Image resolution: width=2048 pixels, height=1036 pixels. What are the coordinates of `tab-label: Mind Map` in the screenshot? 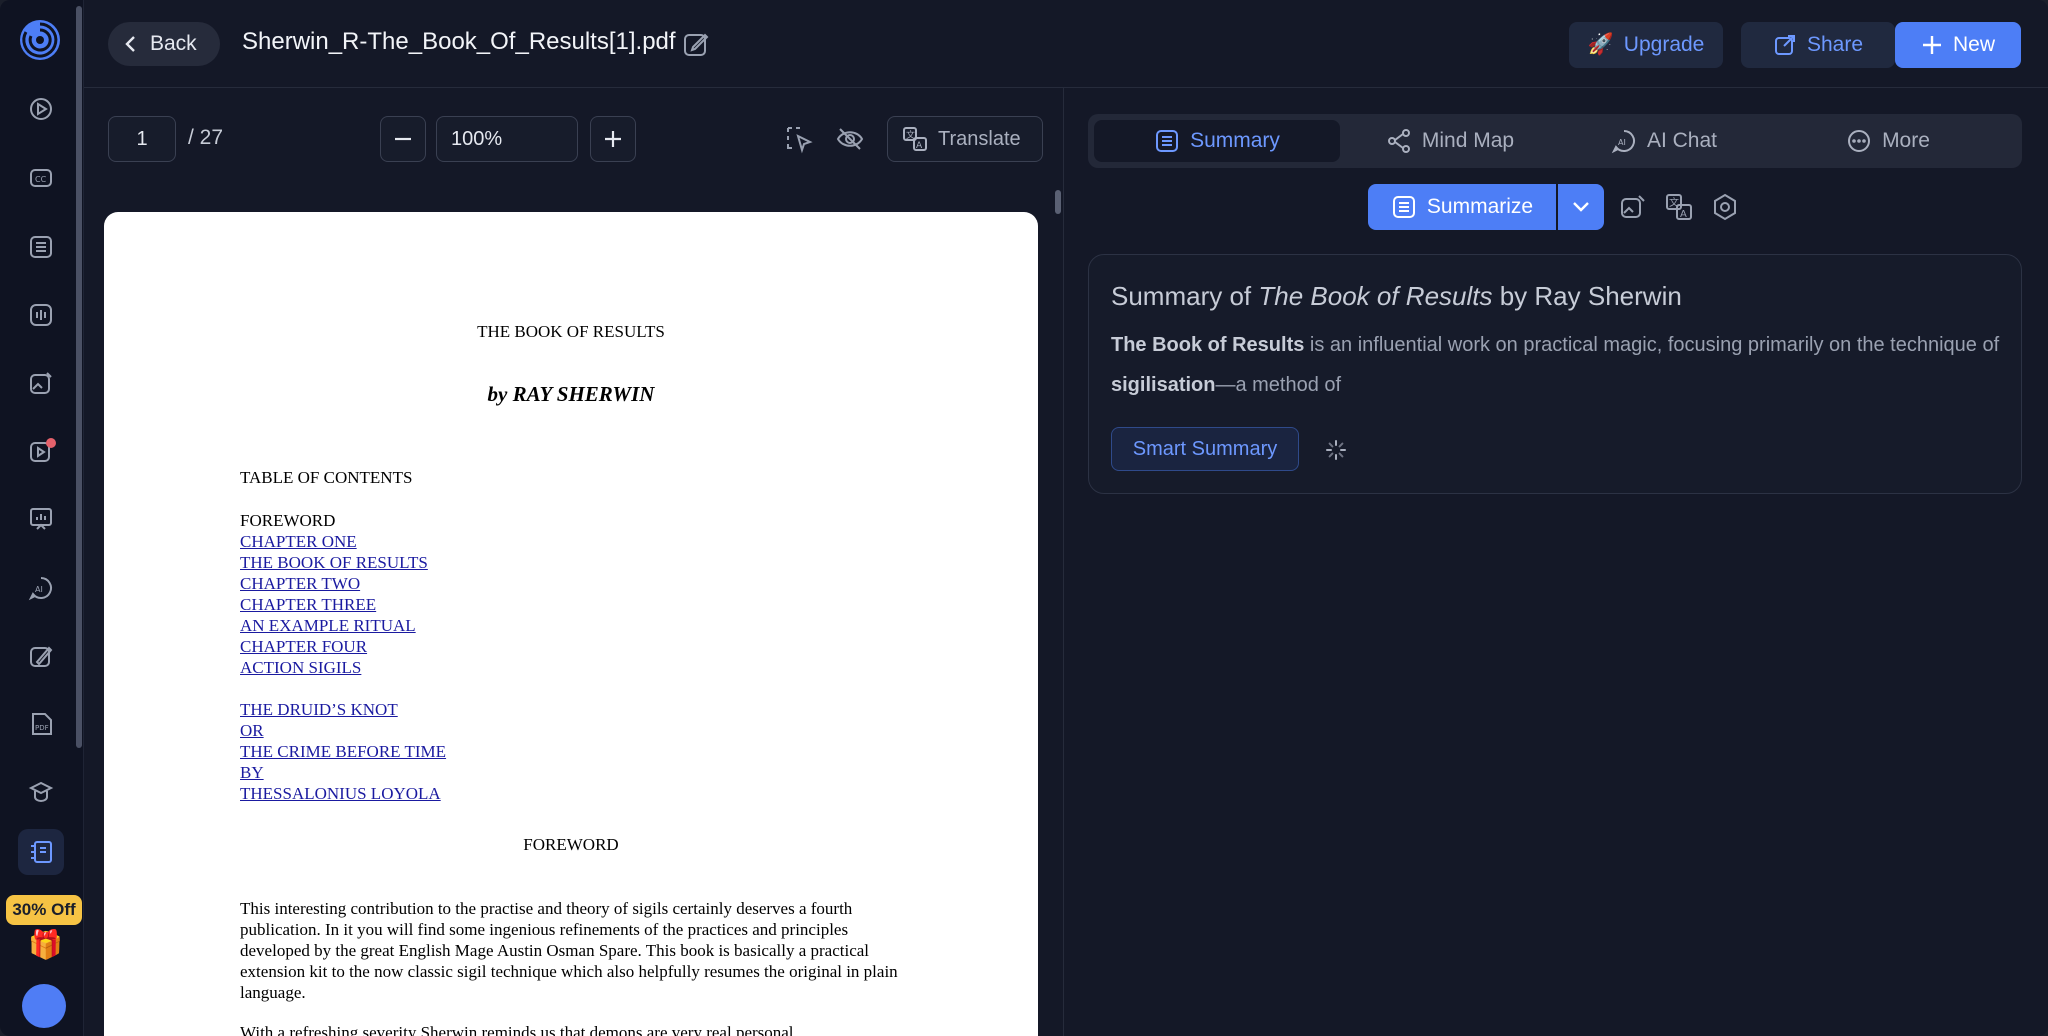 It's located at (1468, 140).